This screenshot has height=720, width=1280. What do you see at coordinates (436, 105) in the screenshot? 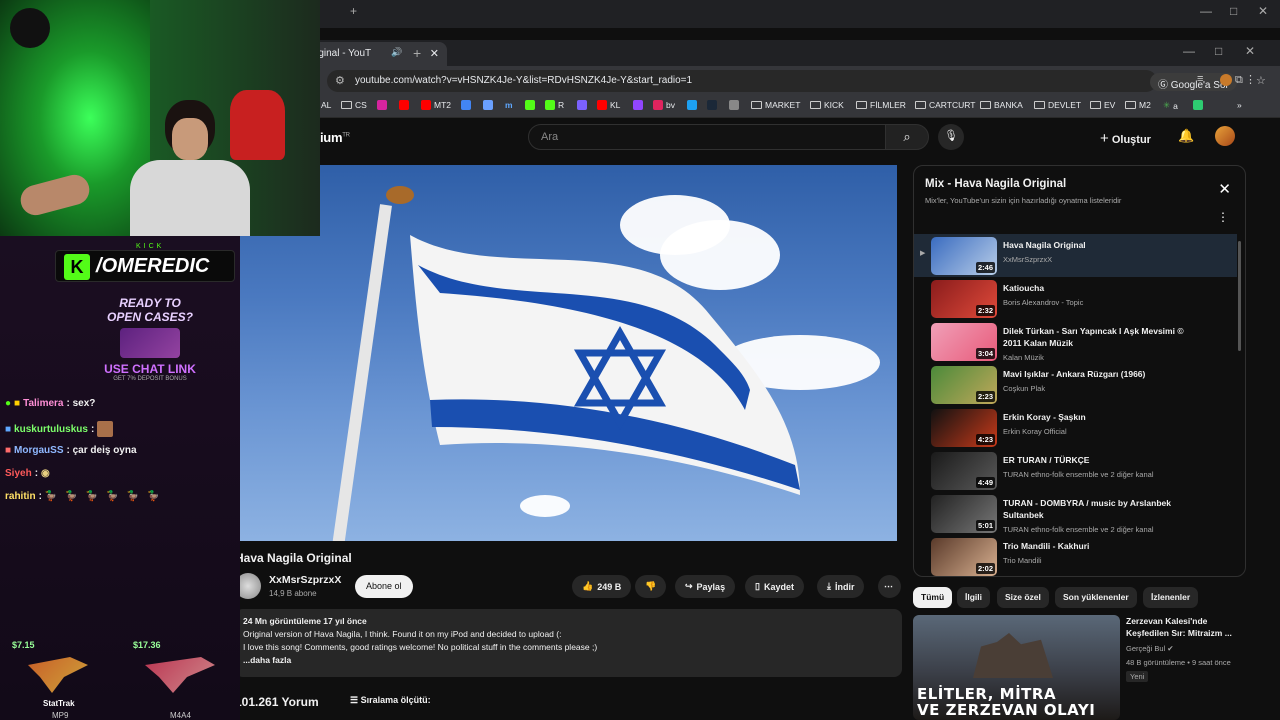
I see `bookmark-item: MT2` at bounding box center [436, 105].